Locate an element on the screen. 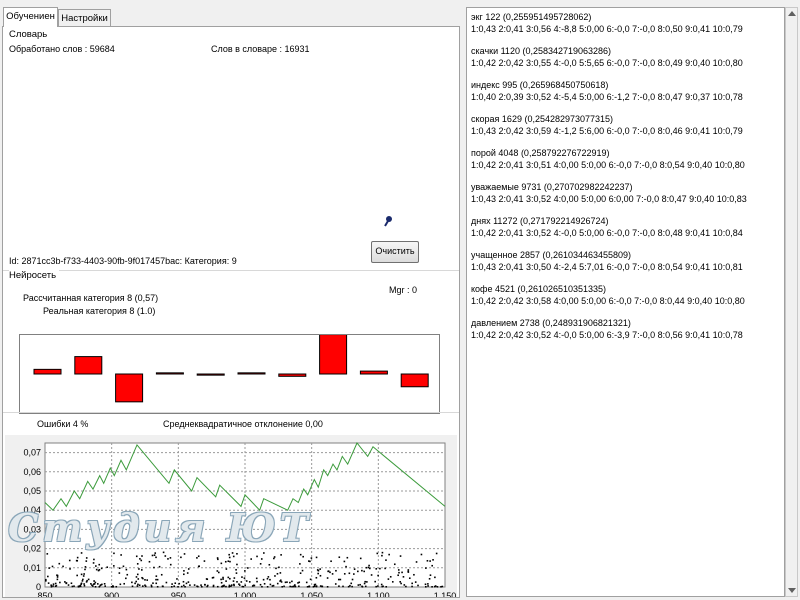 This screenshot has width=800, height=600. tab-settings: Настройки is located at coordinates (84, 17).